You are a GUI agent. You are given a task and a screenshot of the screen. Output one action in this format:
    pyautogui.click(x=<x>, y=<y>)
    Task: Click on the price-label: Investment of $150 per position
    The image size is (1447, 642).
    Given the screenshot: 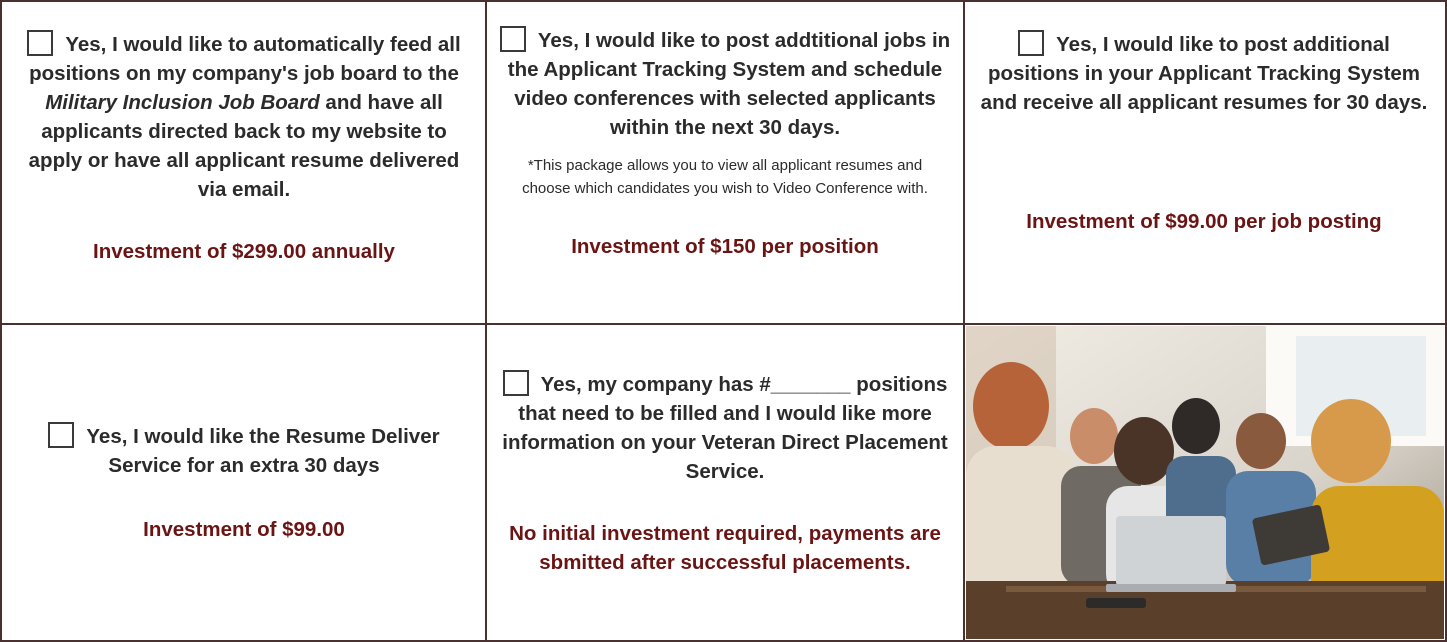 What is the action you would take?
    pyautogui.click(x=725, y=246)
    